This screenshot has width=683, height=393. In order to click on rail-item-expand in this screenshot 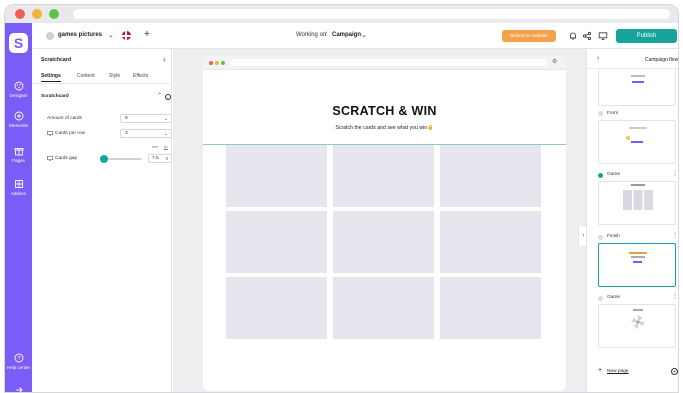, I will do `click(18, 388)`.